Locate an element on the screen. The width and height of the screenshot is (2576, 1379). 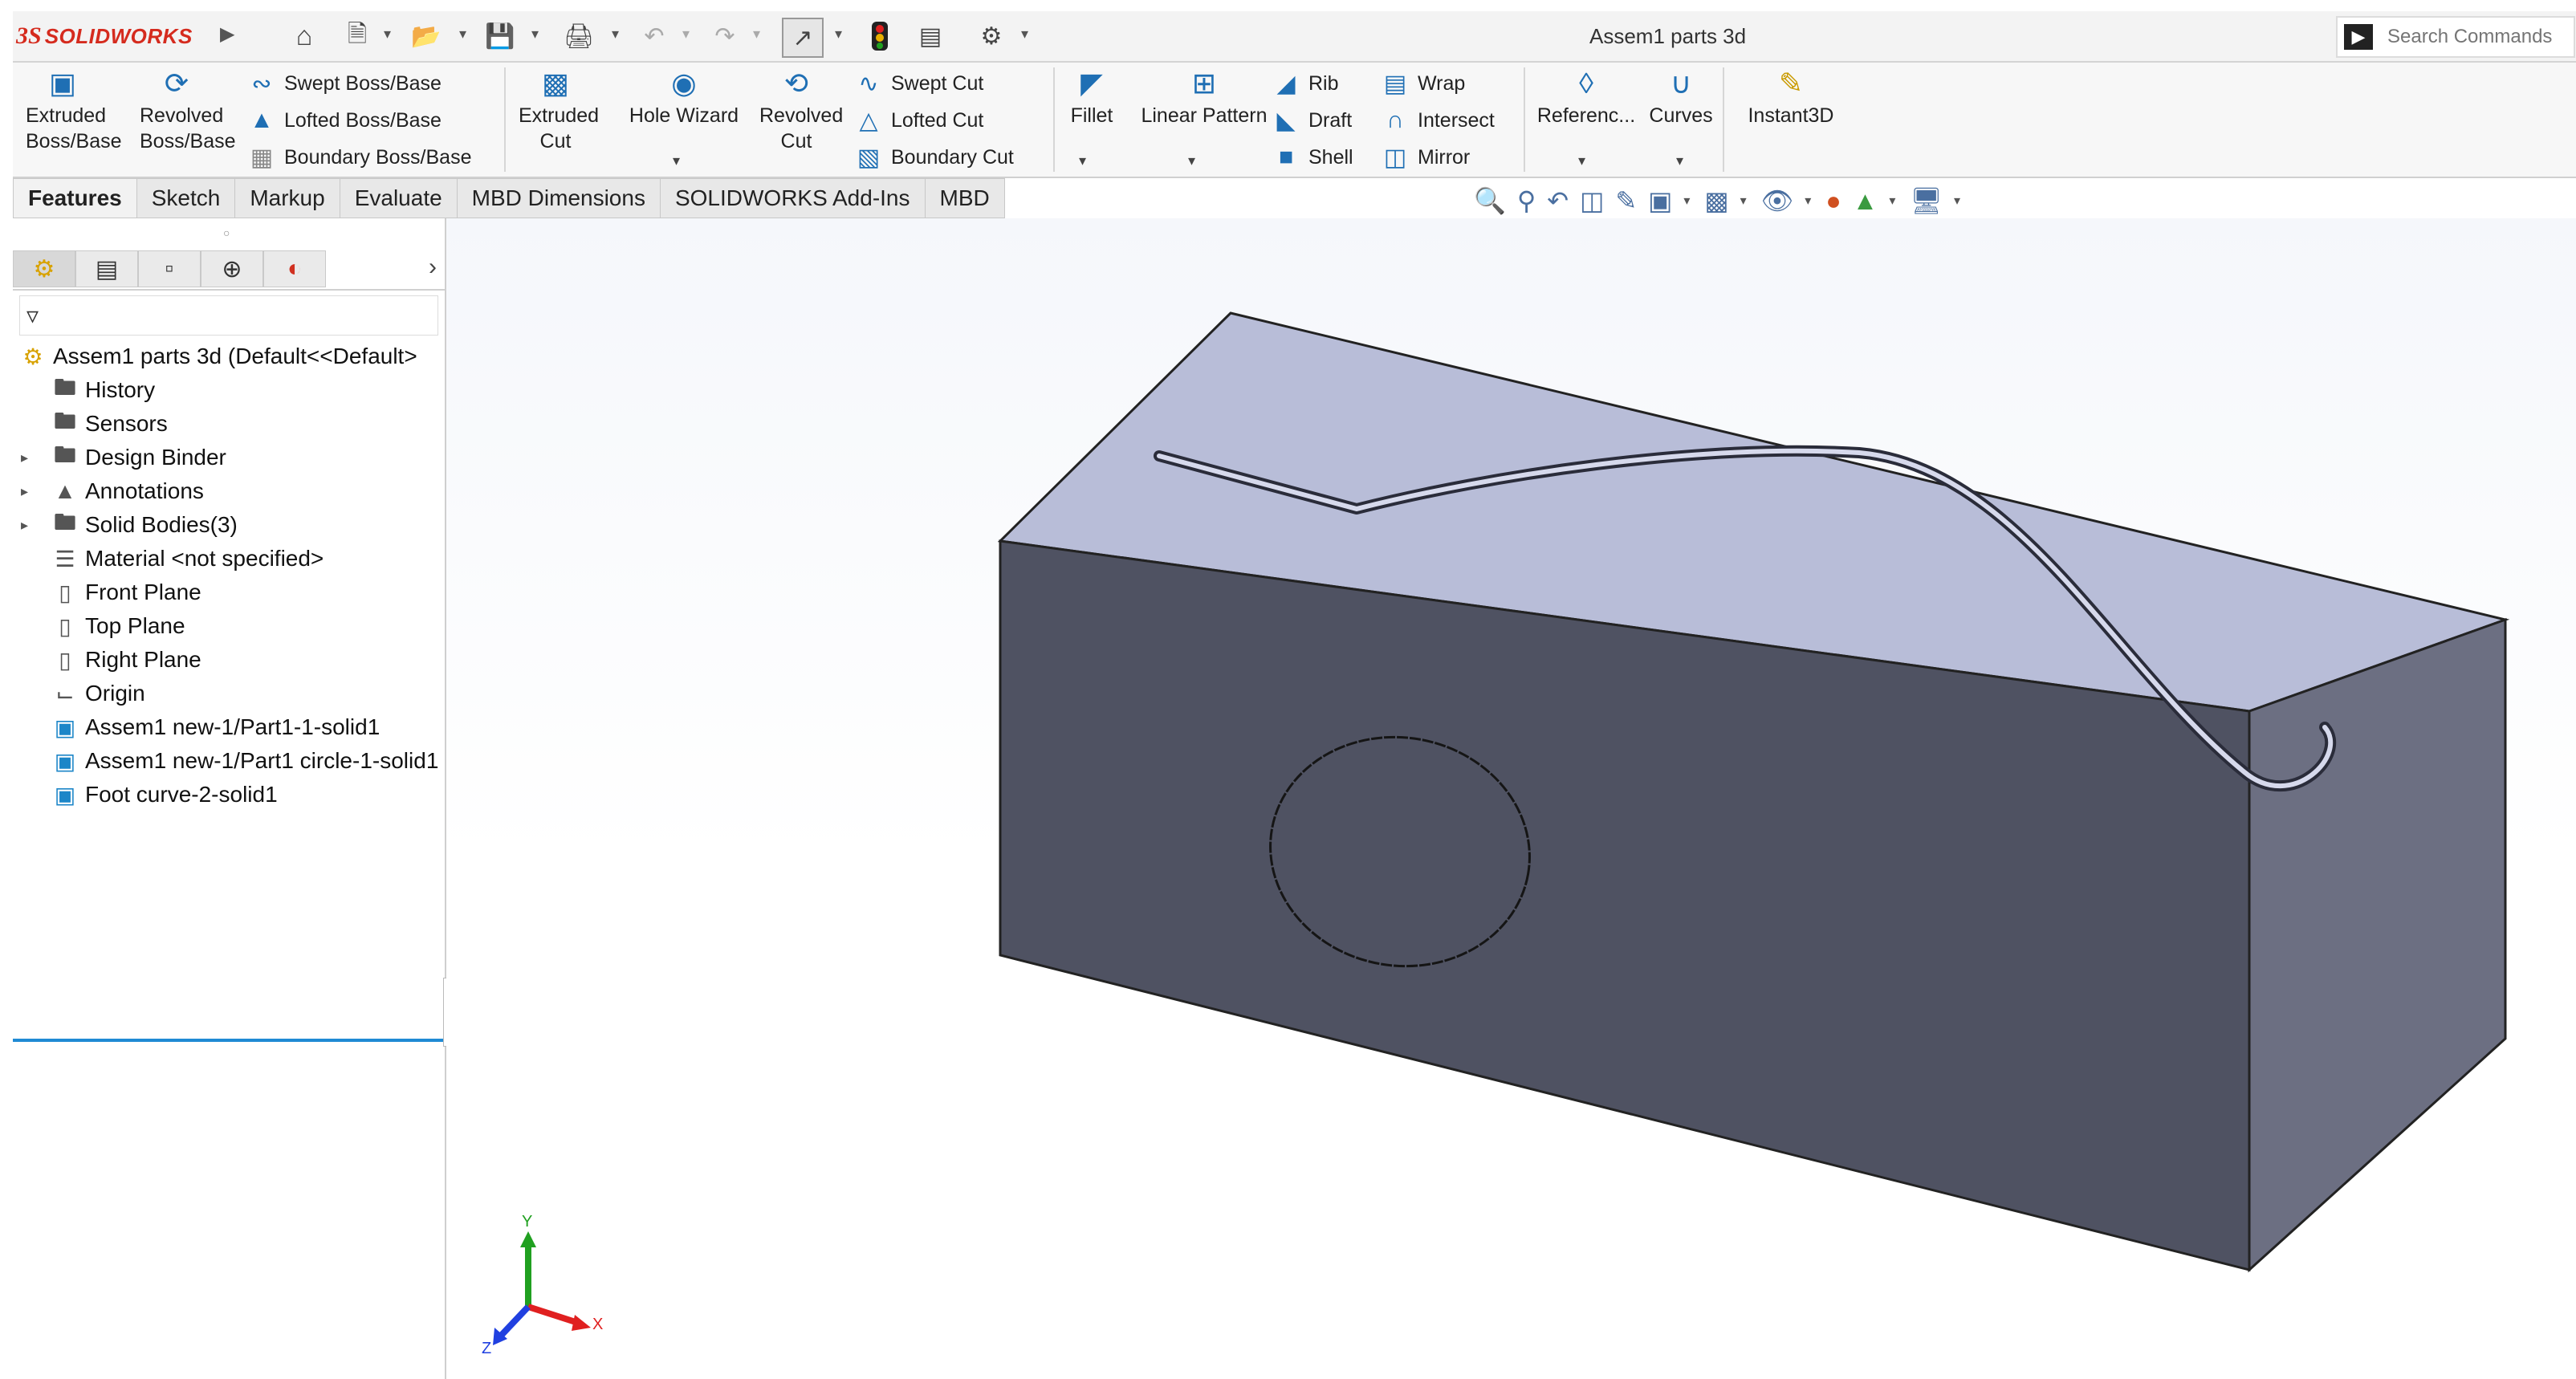
intersect-button: ∩ Intersect is located at coordinates (1437, 120).